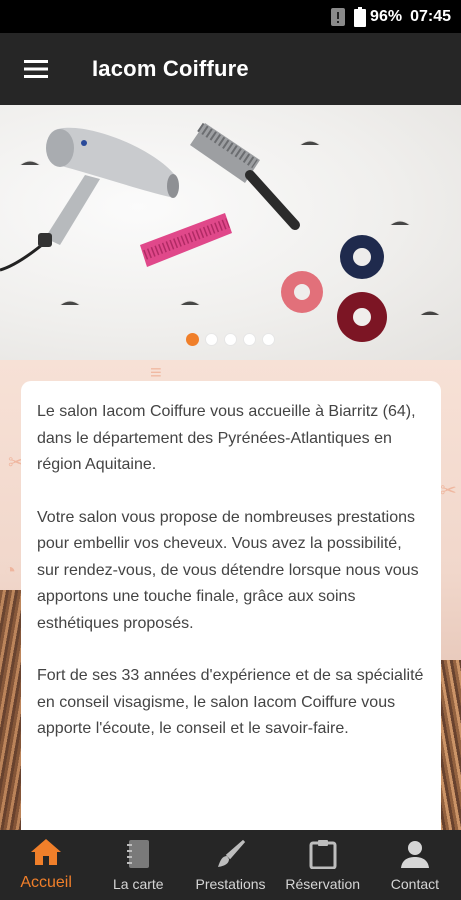  I want to click on app-title: Iacom Coiffure, so click(170, 68).